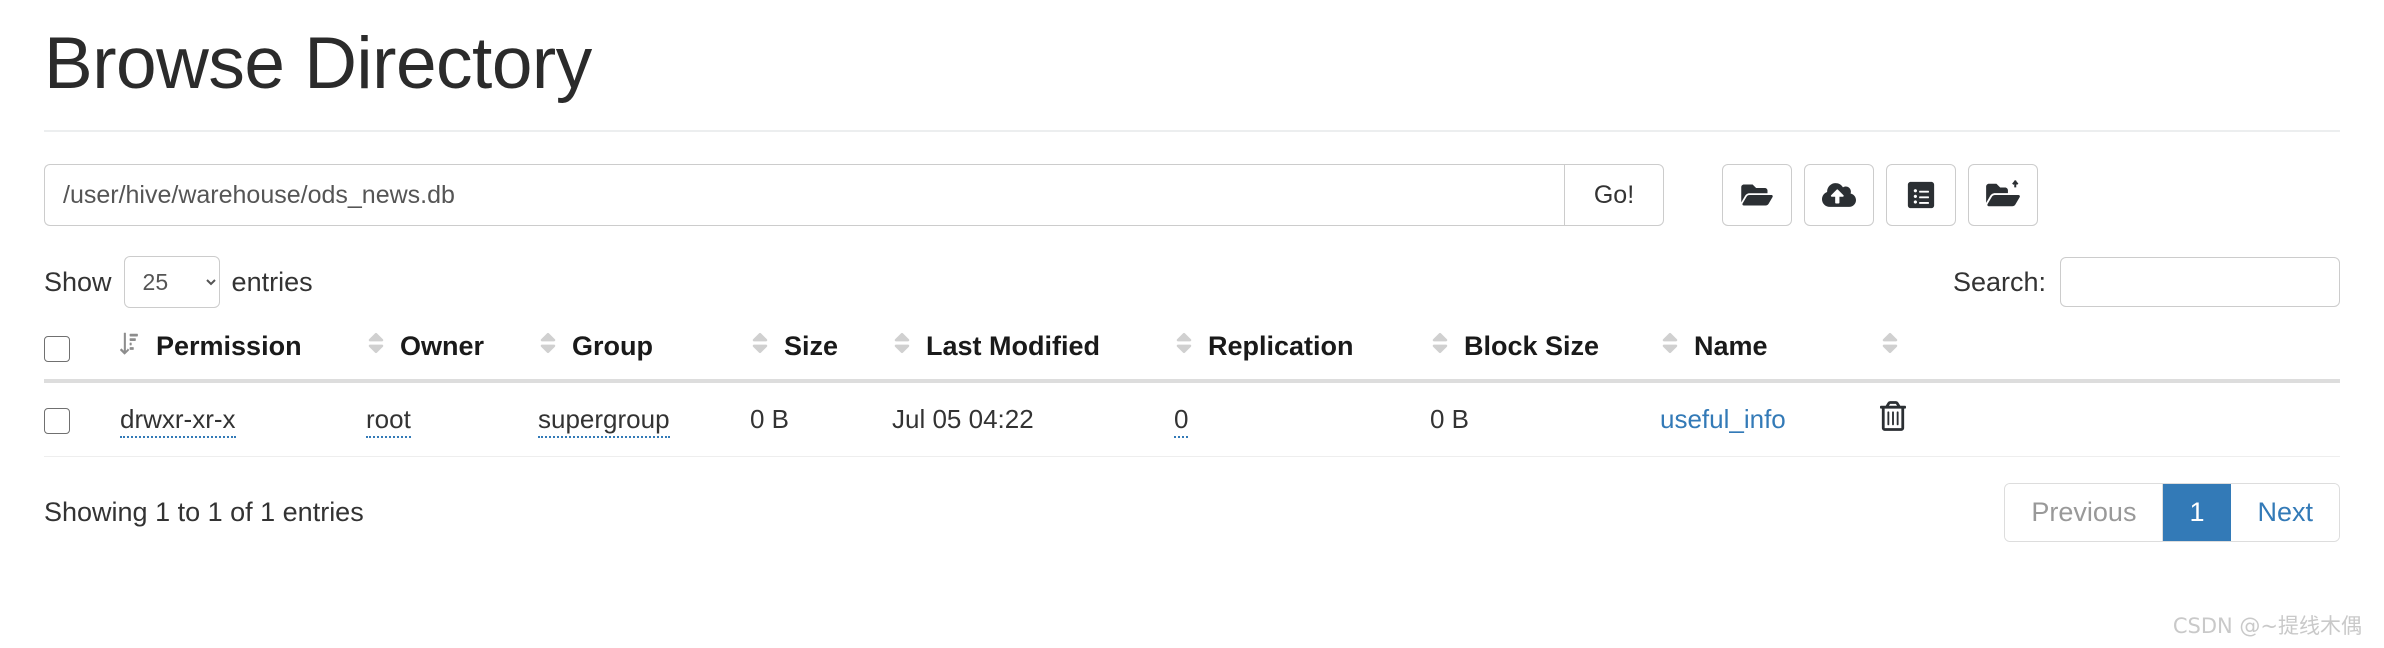 This screenshot has height=648, width=2384. Describe the element at coordinates (178, 421) in the screenshot. I see `permission-value: drwxr-xr-x` at that location.